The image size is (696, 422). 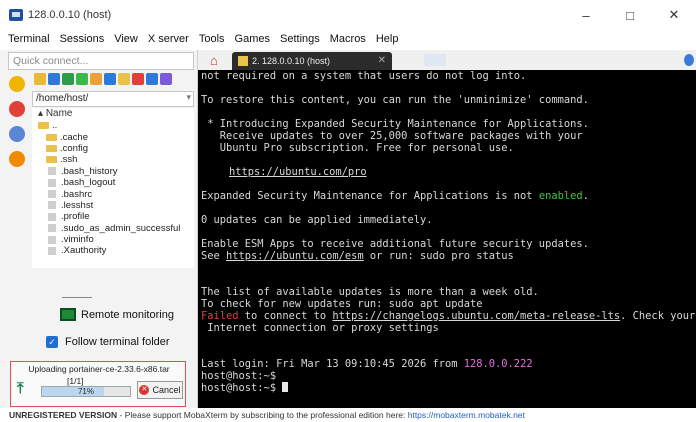 I want to click on delete-icon, so click(x=138, y=79).